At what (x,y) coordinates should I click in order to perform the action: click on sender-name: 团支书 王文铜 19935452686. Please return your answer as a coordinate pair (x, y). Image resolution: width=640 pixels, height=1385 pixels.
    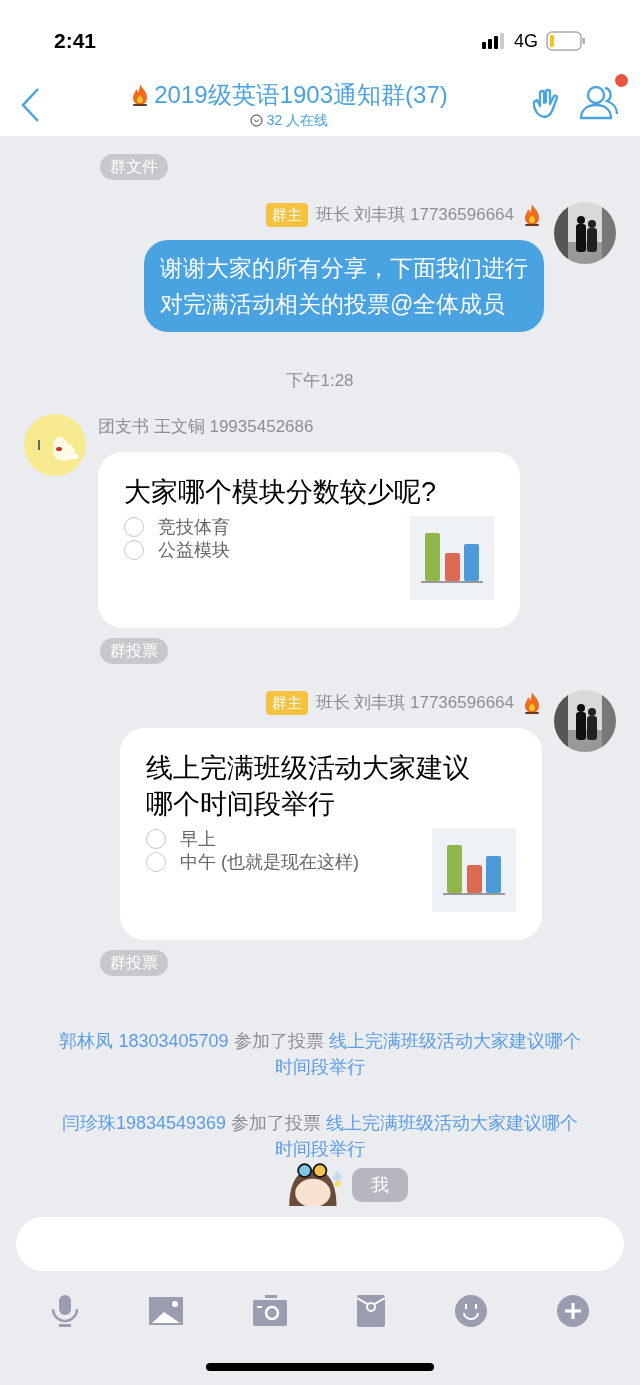
    Looking at the image, I should click on (206, 426).